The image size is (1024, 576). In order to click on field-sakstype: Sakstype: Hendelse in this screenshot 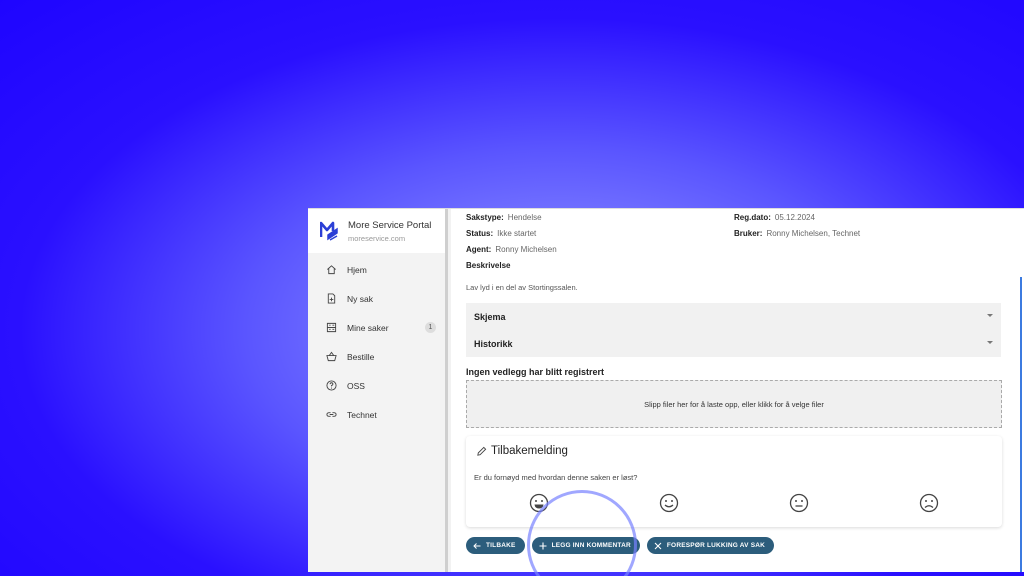, I will do `click(504, 217)`.